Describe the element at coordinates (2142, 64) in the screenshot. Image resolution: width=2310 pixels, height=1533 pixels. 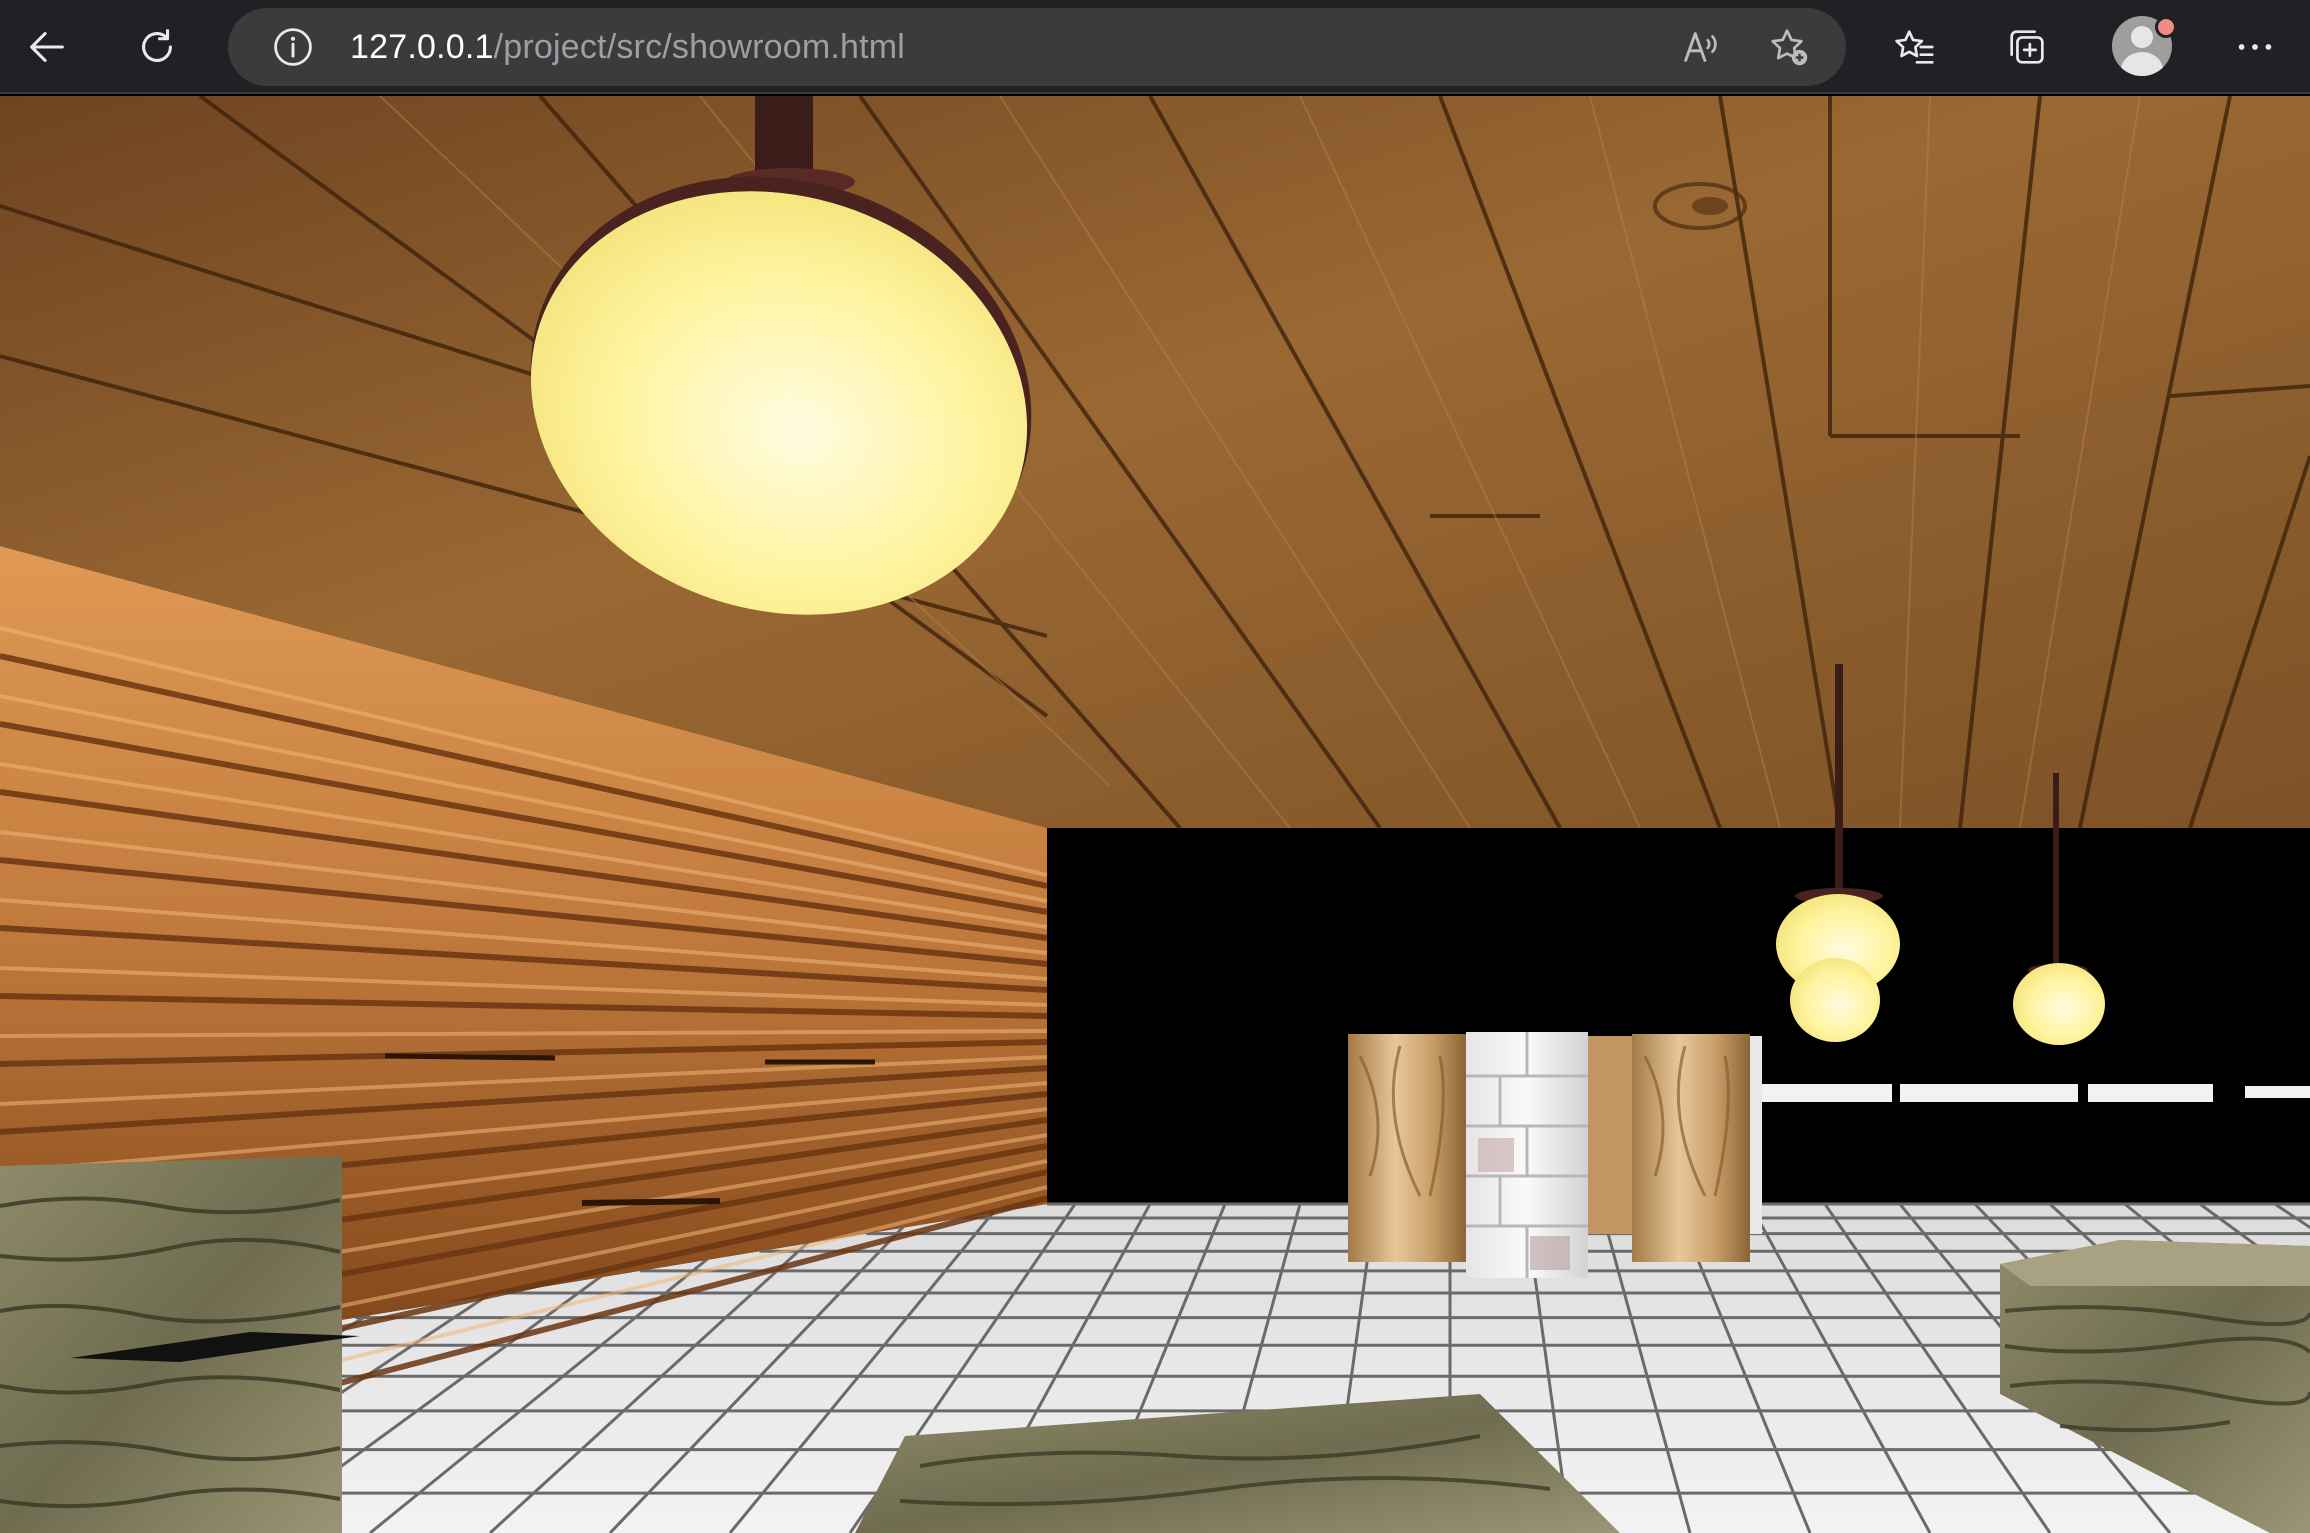
I see `profile-avatar-body` at that location.